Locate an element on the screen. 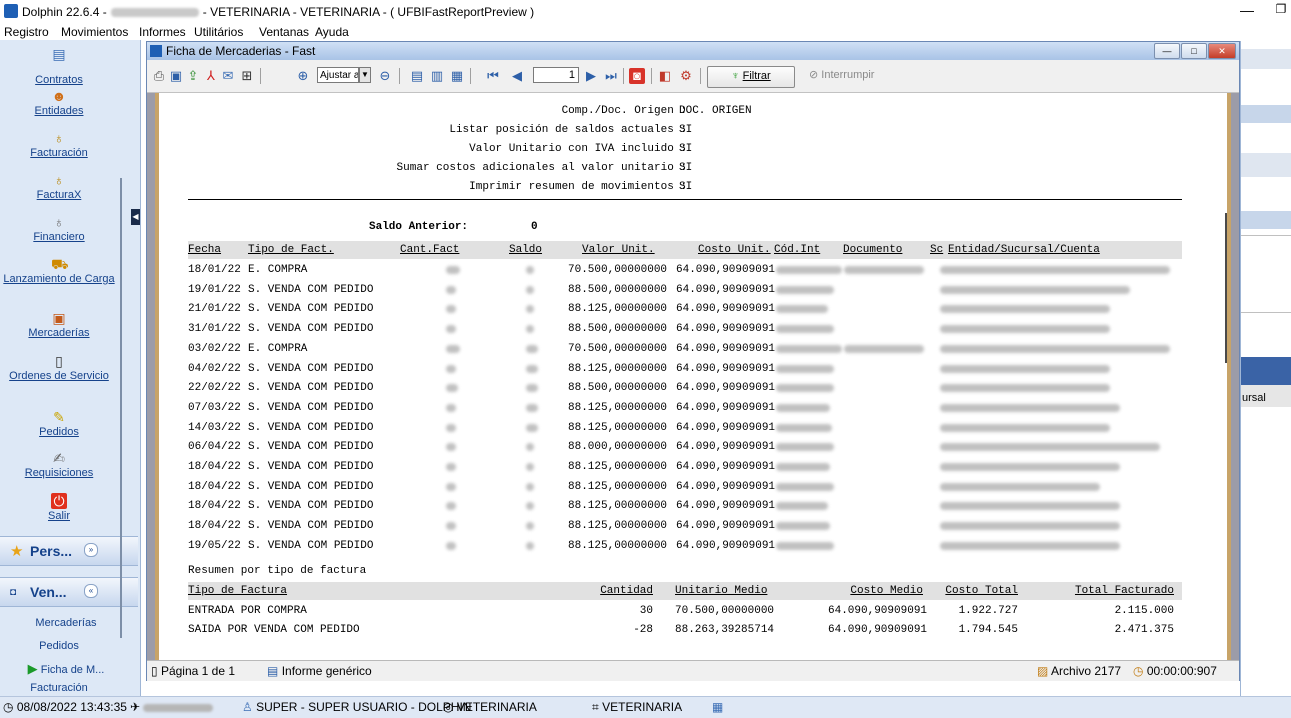 This screenshot has width=1291, height=718. redacted-company is located at coordinates (154, 13).